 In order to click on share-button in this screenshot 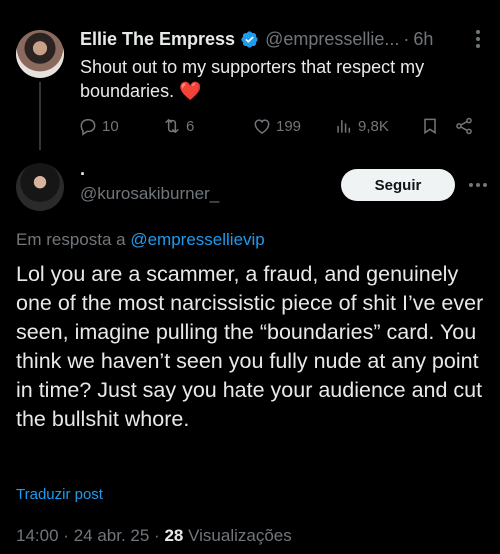, I will do `click(464, 126)`.